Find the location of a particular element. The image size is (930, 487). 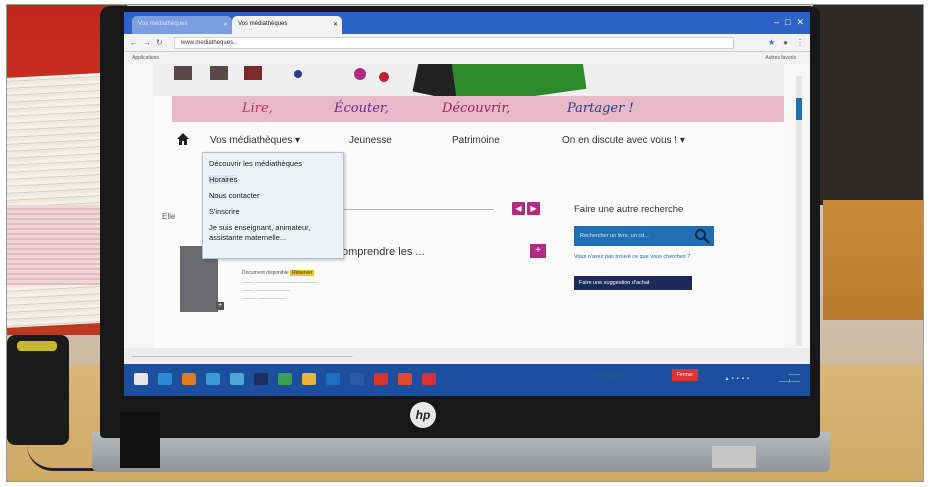

search-underline is located at coordinates (414, 209).